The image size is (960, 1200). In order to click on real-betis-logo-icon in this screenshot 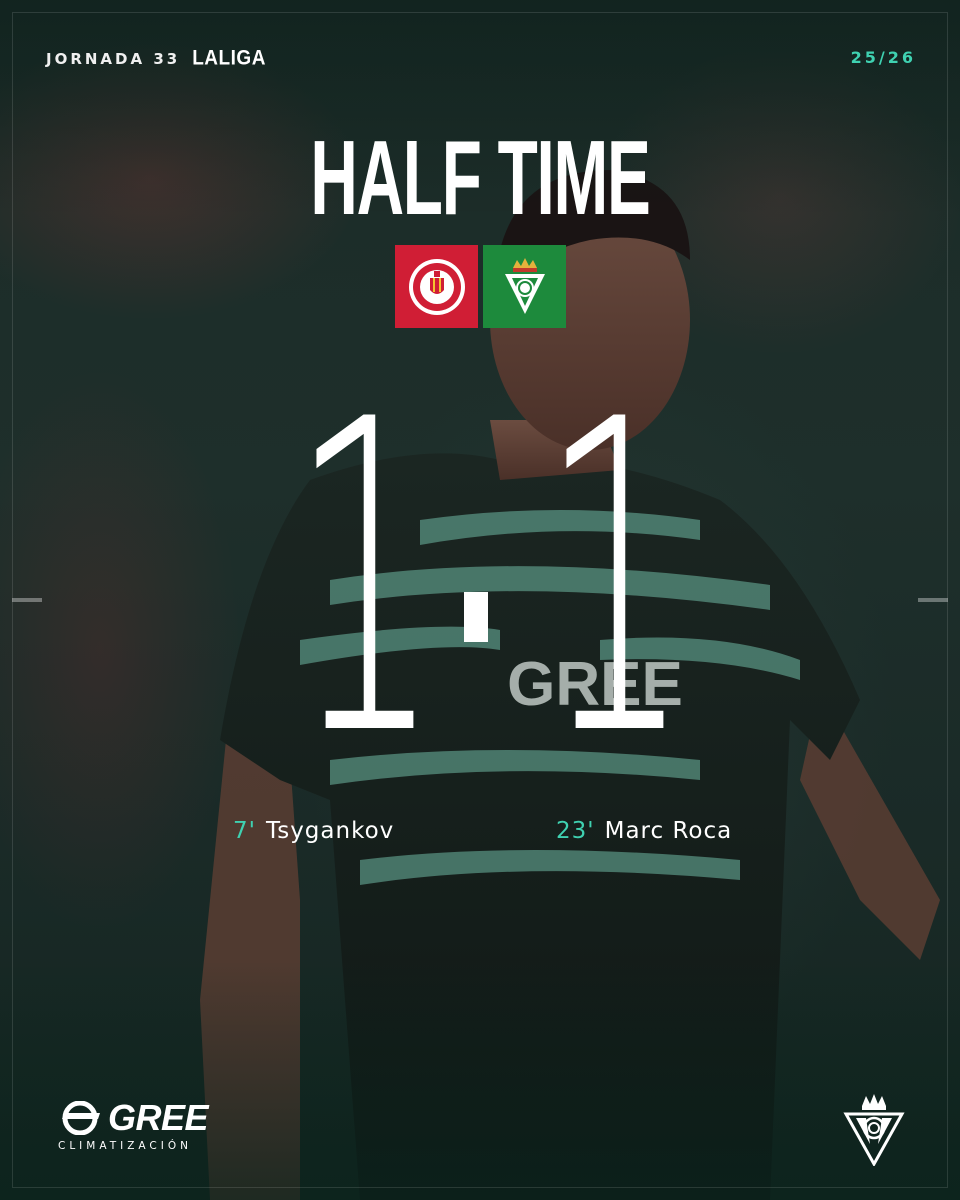, I will do `click(874, 1130)`.